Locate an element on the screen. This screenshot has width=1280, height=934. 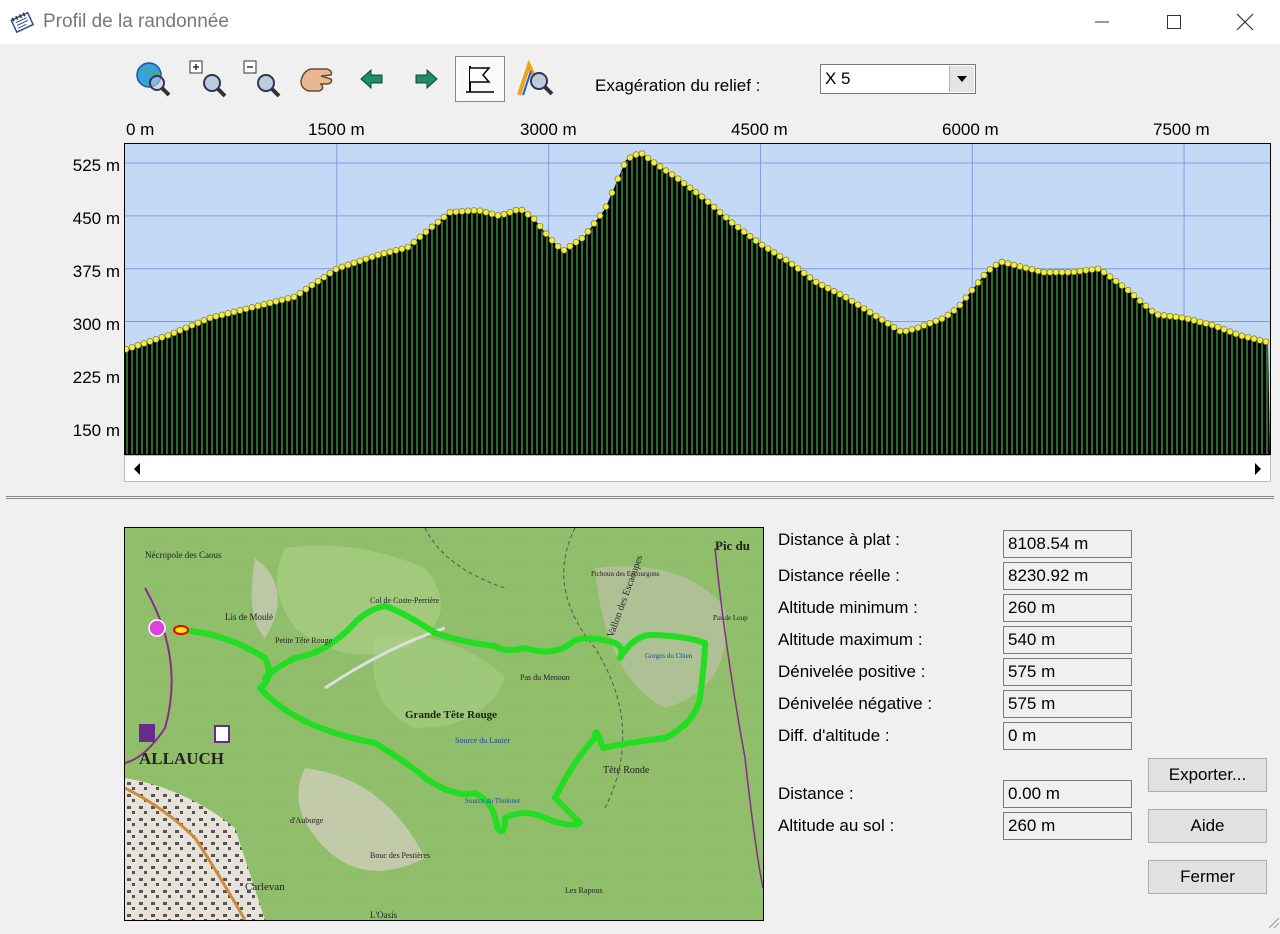
flag-profile-icon is located at coordinates (480, 79).